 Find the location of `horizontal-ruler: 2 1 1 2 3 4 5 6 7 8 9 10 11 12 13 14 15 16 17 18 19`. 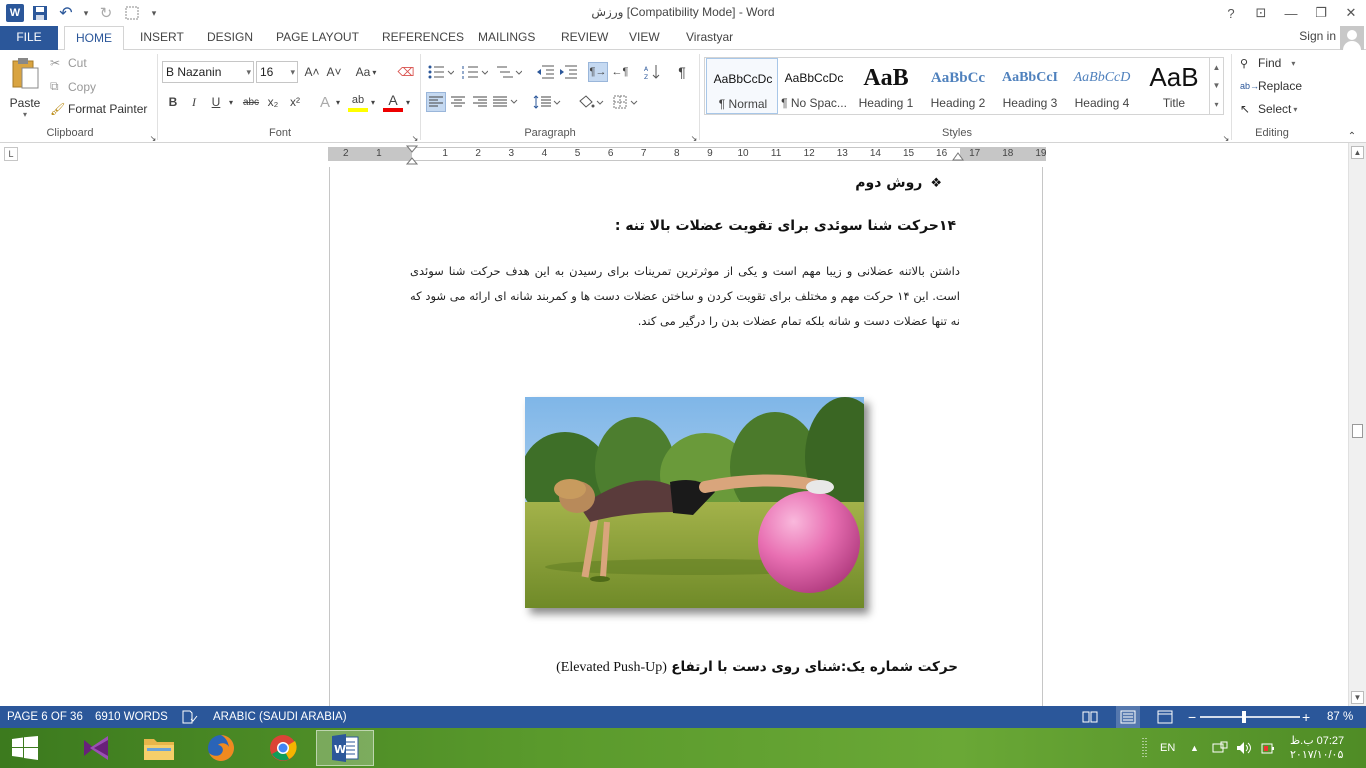

horizontal-ruler: 2 1 1 2 3 4 5 6 7 8 9 10 11 12 13 14 15 16 17 18 19 is located at coordinates (687, 155).